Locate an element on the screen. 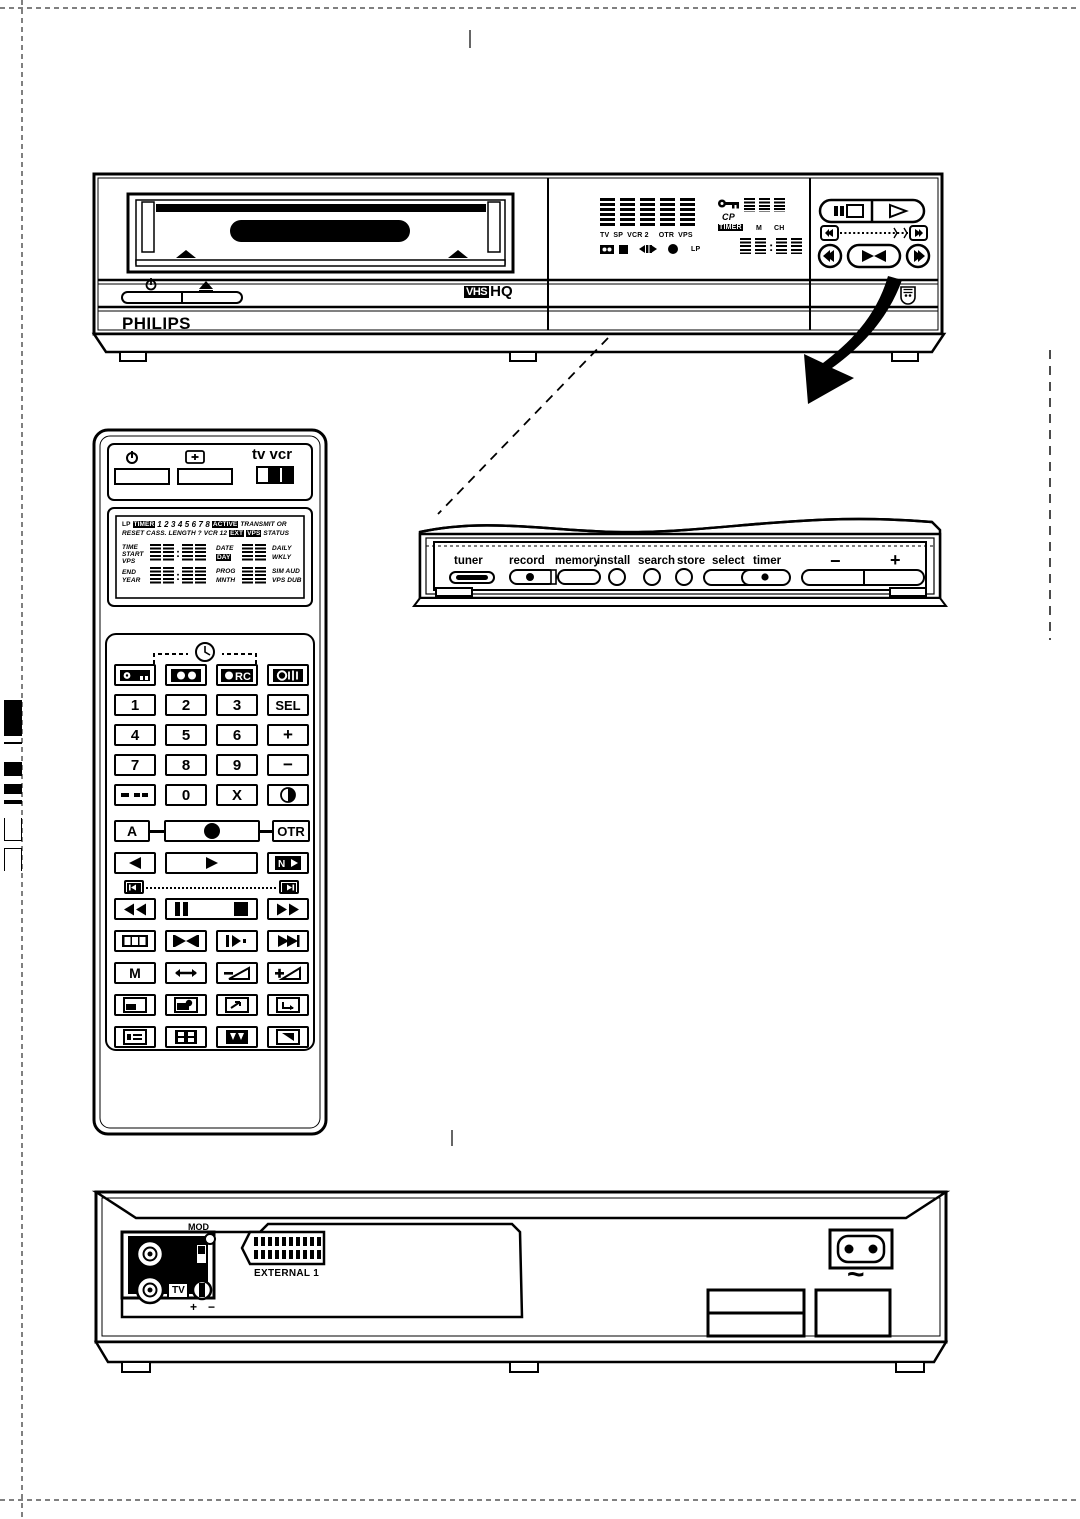 This screenshot has height=1519, width=1080. key-3: 3 is located at coordinates (237, 705).